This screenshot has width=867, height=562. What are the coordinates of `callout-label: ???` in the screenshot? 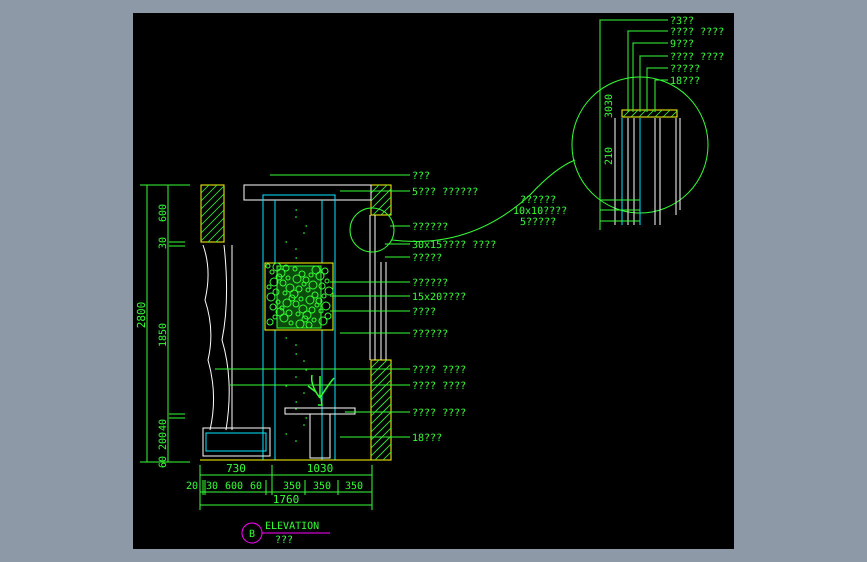 It's located at (421, 176).